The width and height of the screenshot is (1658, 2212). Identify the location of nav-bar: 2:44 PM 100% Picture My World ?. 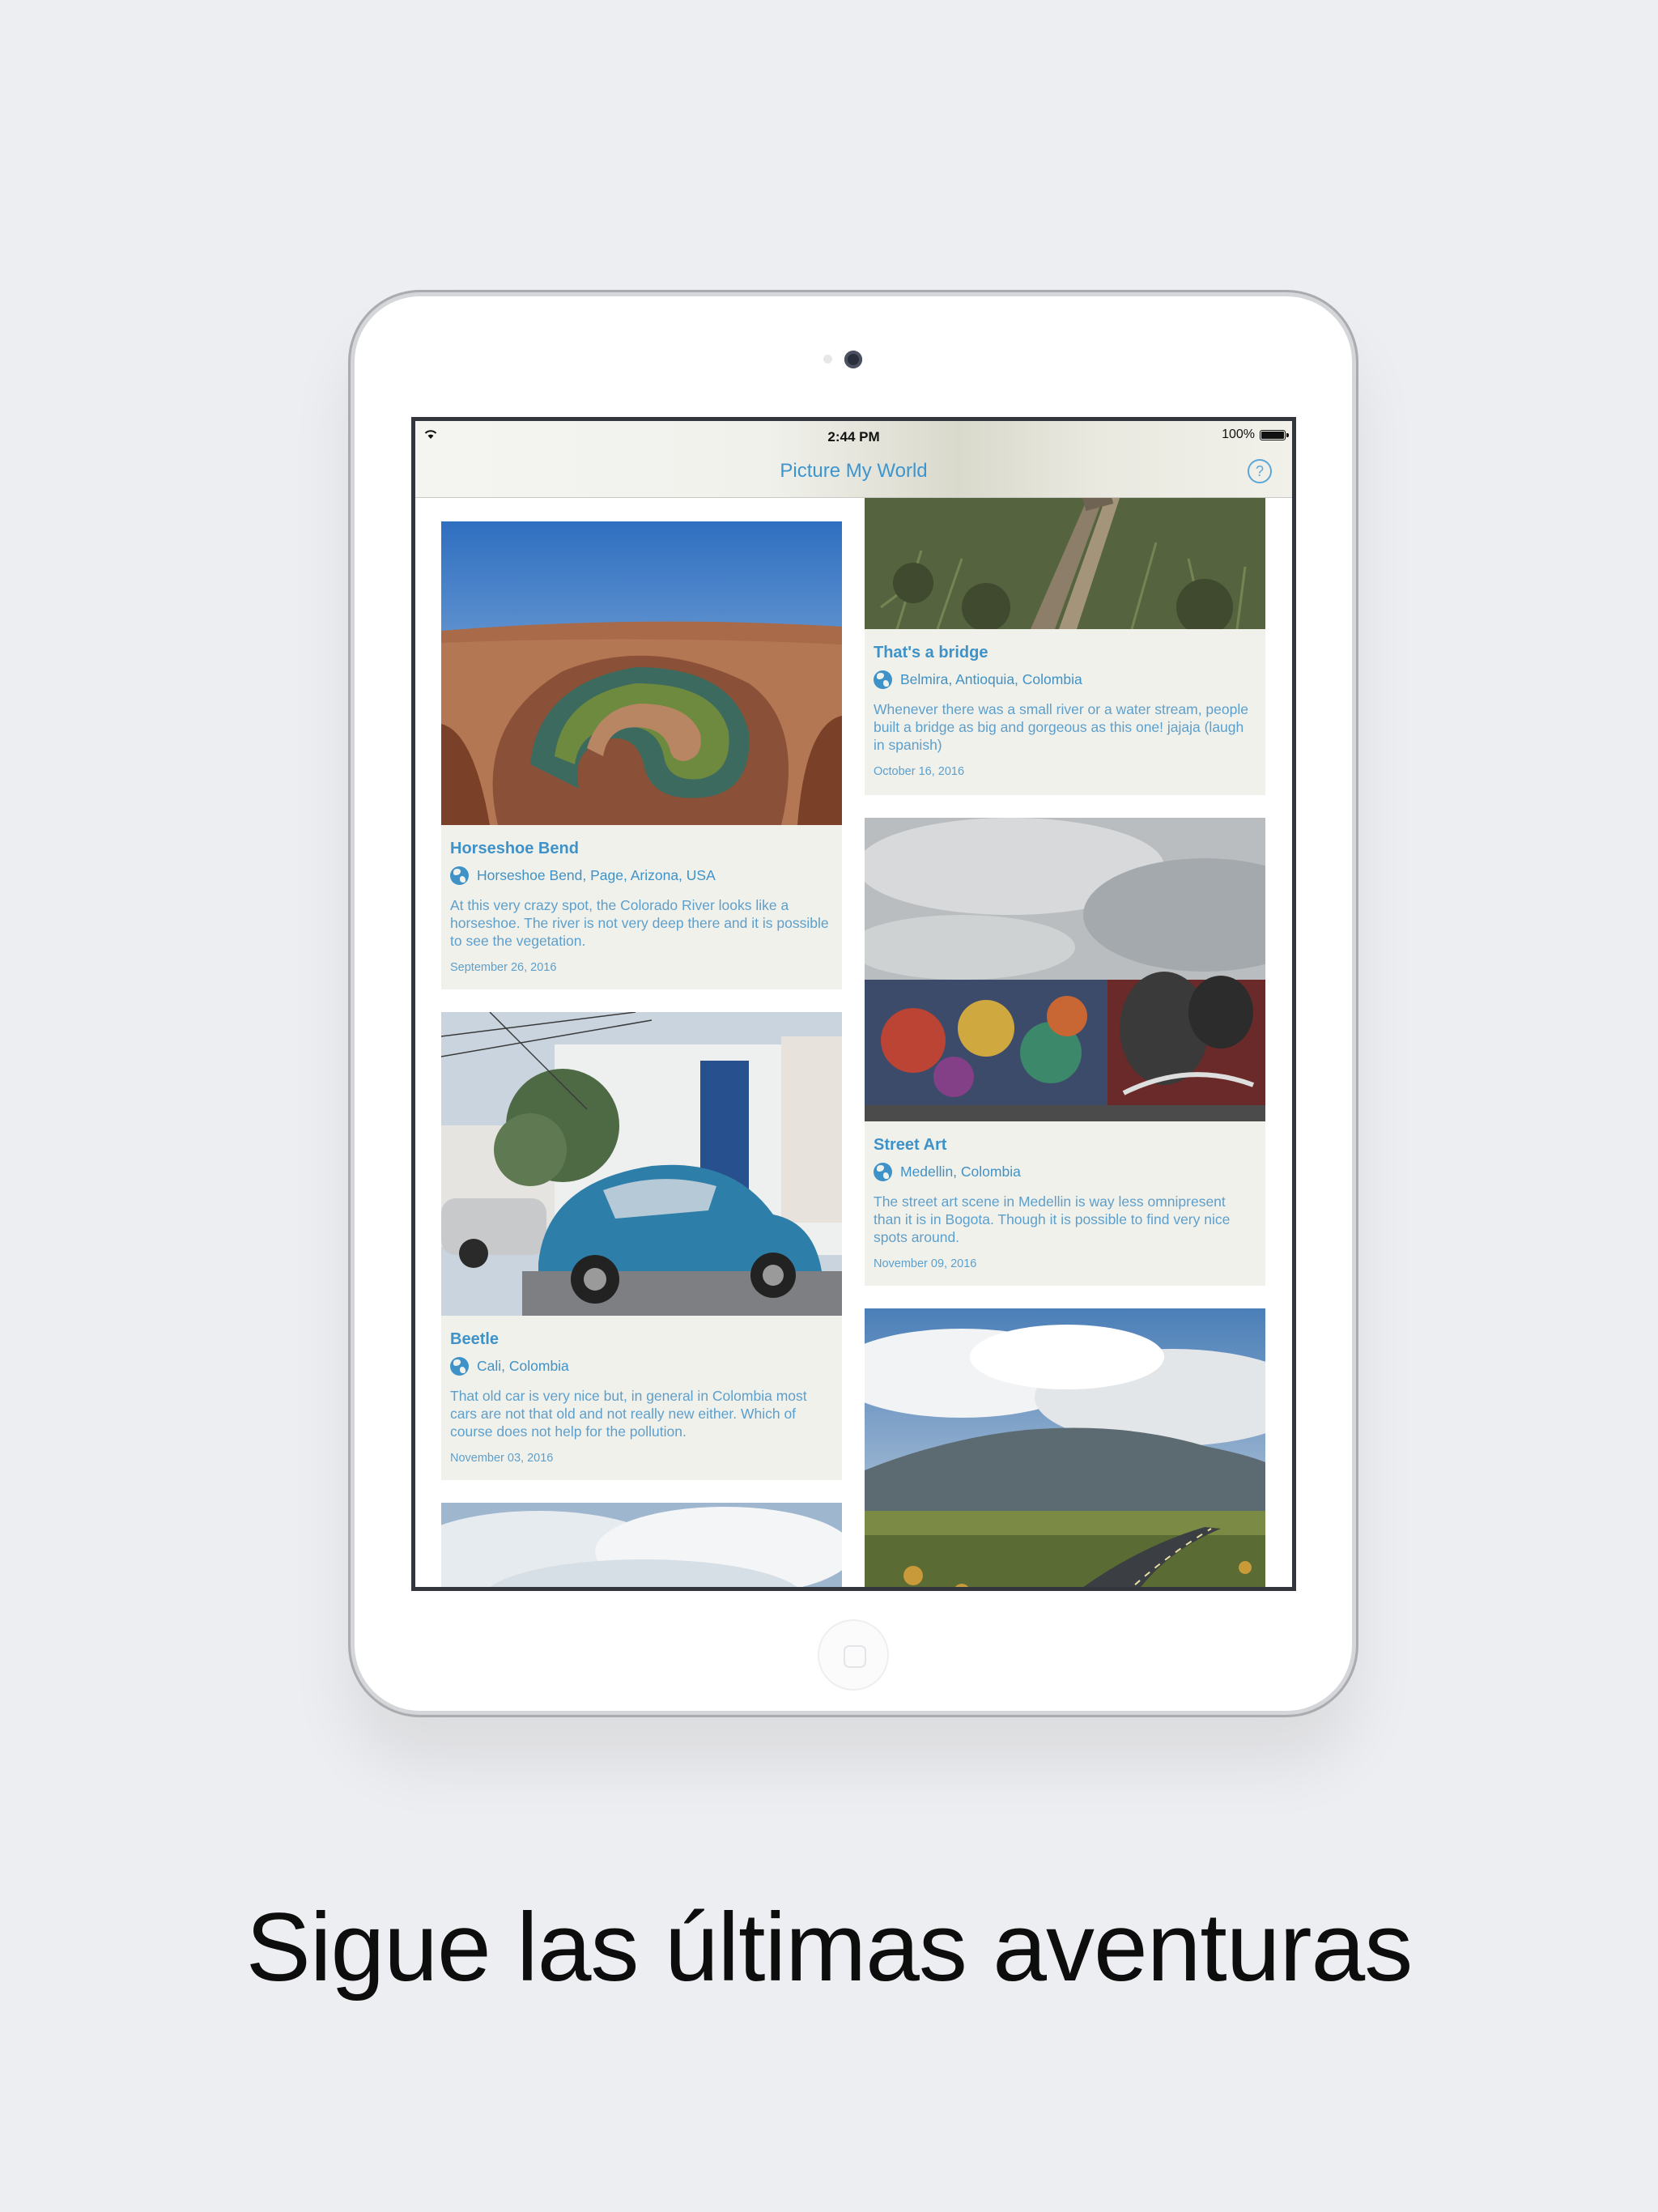
(853, 460).